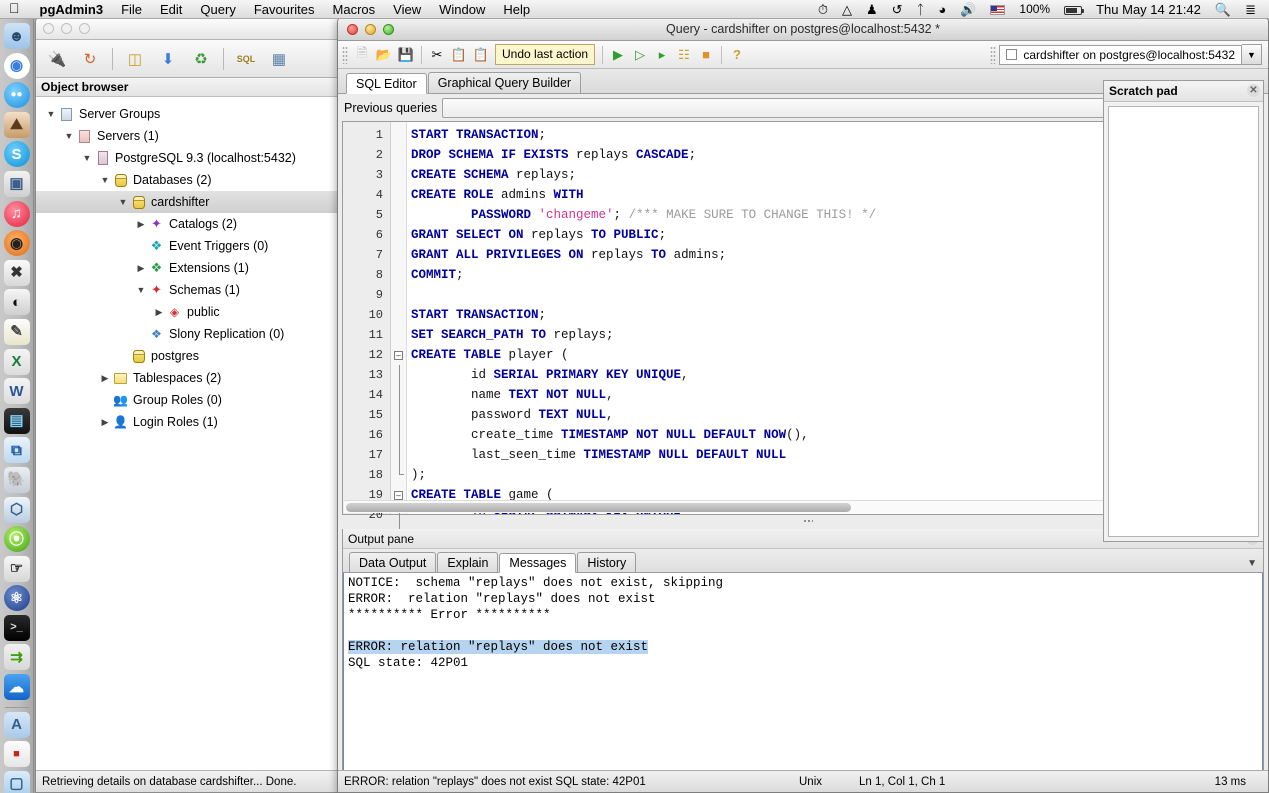 Image resolution: width=1269 pixels, height=793 pixels. What do you see at coordinates (504, 82) in the screenshot?
I see `tab-graphical-query-builder: Graphical Query Builder` at bounding box center [504, 82].